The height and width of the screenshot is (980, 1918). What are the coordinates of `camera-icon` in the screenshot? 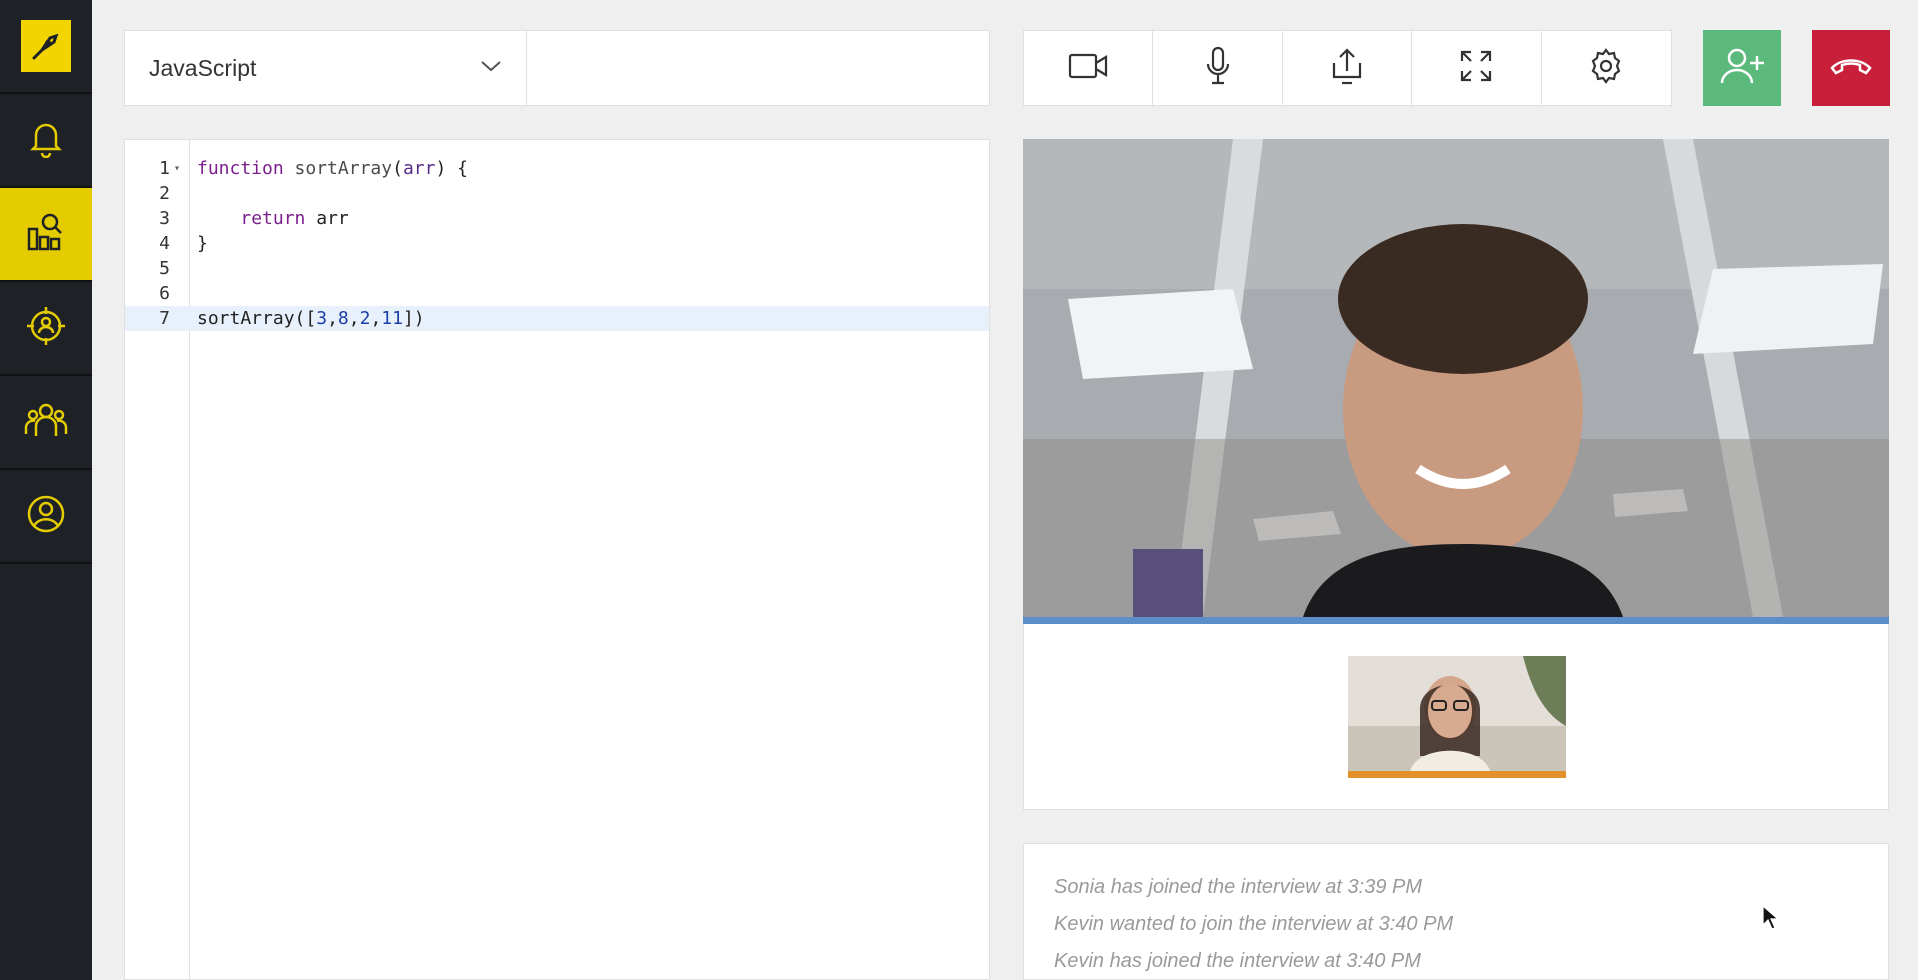 It's located at (1088, 68).